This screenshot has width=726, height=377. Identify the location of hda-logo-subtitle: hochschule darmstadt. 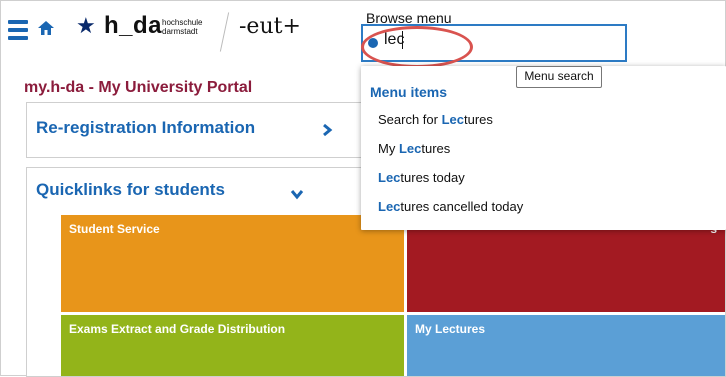
(182, 27).